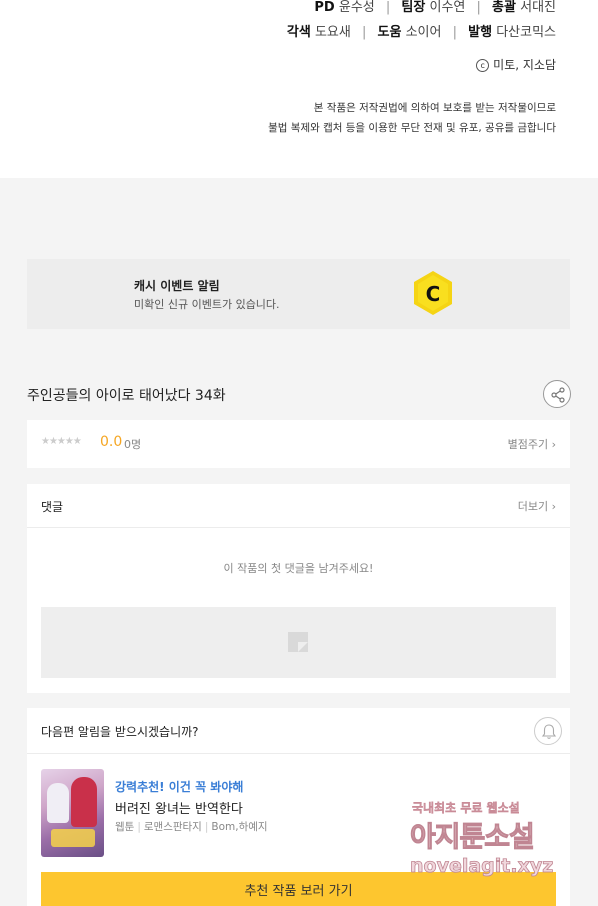 The width and height of the screenshot is (598, 906). Describe the element at coordinates (538, 7) in the screenshot. I see `chief-value: 서대진` at that location.